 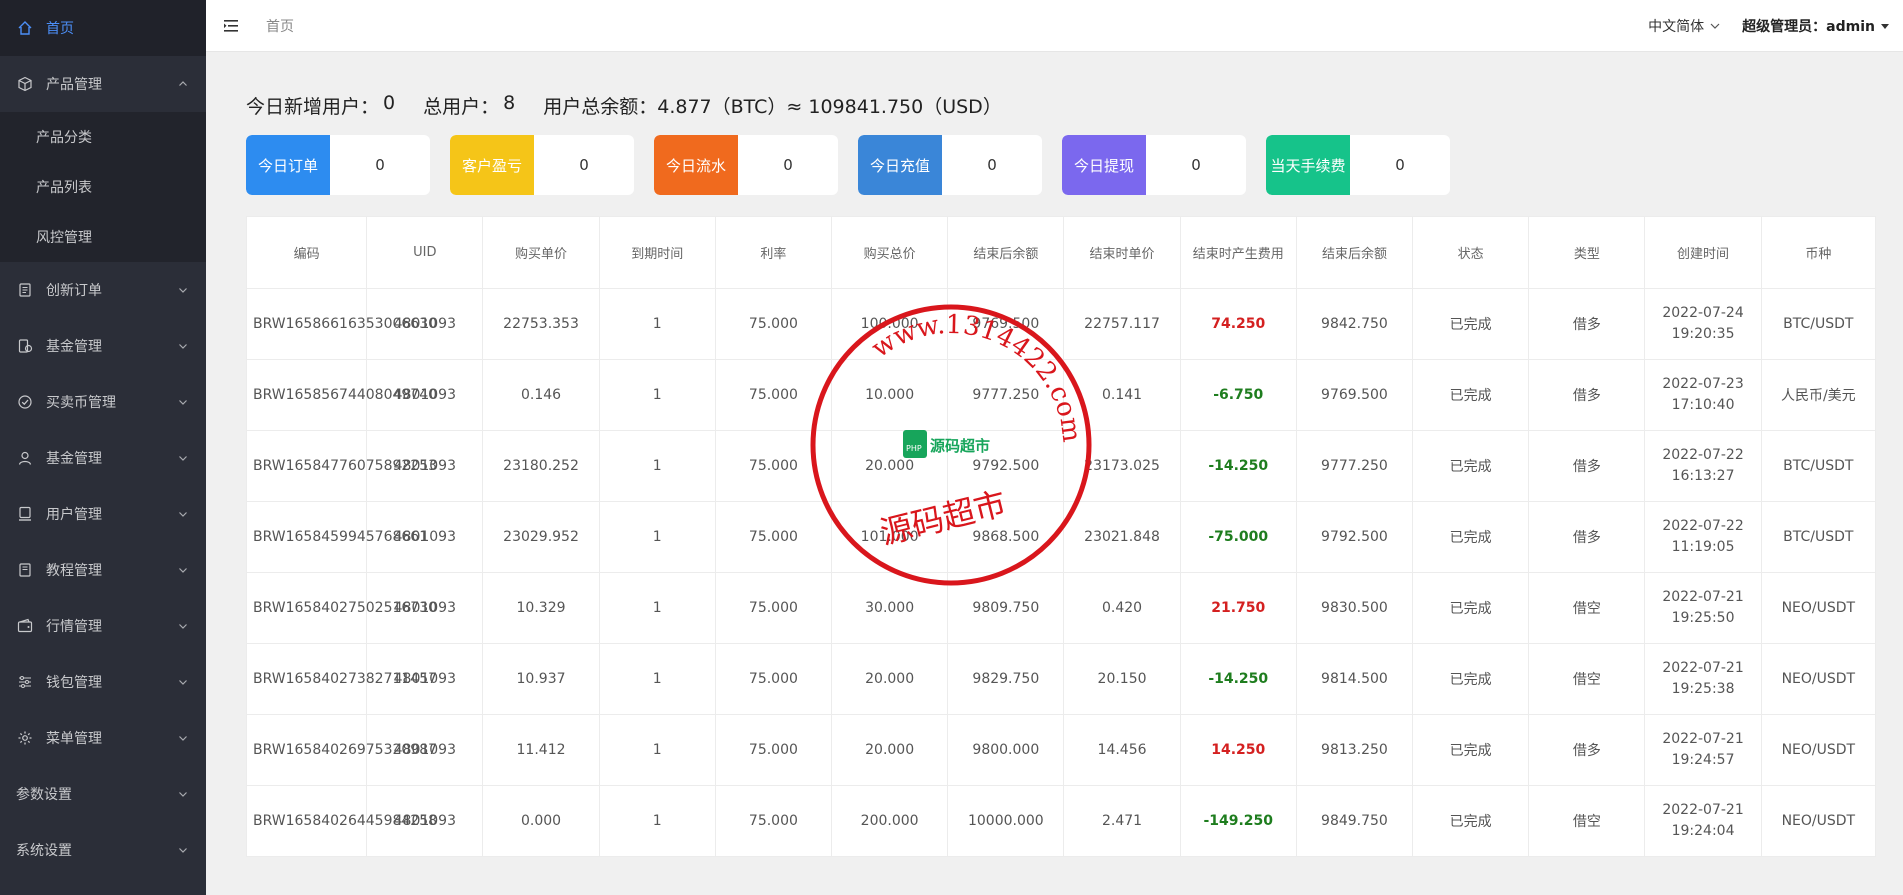 I want to click on column-header: UID, so click(x=425, y=252).